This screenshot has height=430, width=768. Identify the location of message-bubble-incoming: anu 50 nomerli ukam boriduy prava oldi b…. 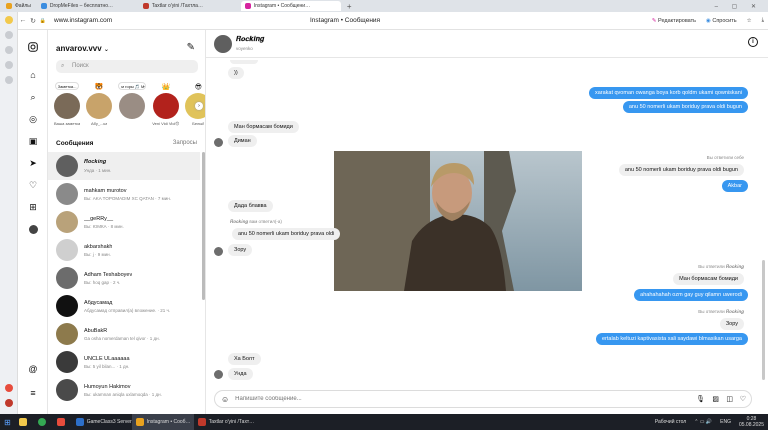
(681, 170).